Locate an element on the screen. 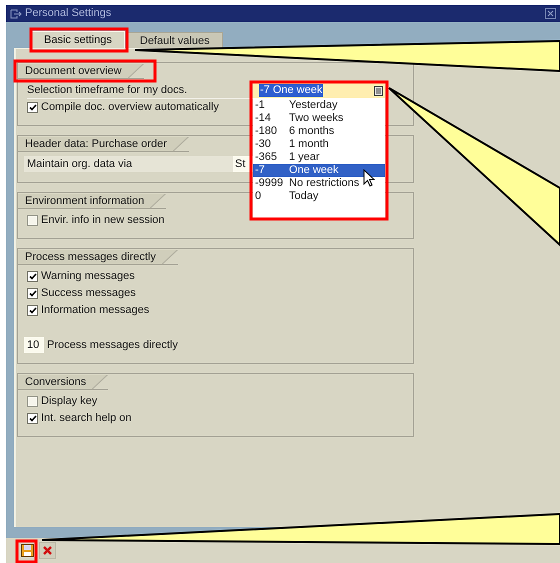  field-label: Selection timeframe for my docs. is located at coordinates (140, 91).